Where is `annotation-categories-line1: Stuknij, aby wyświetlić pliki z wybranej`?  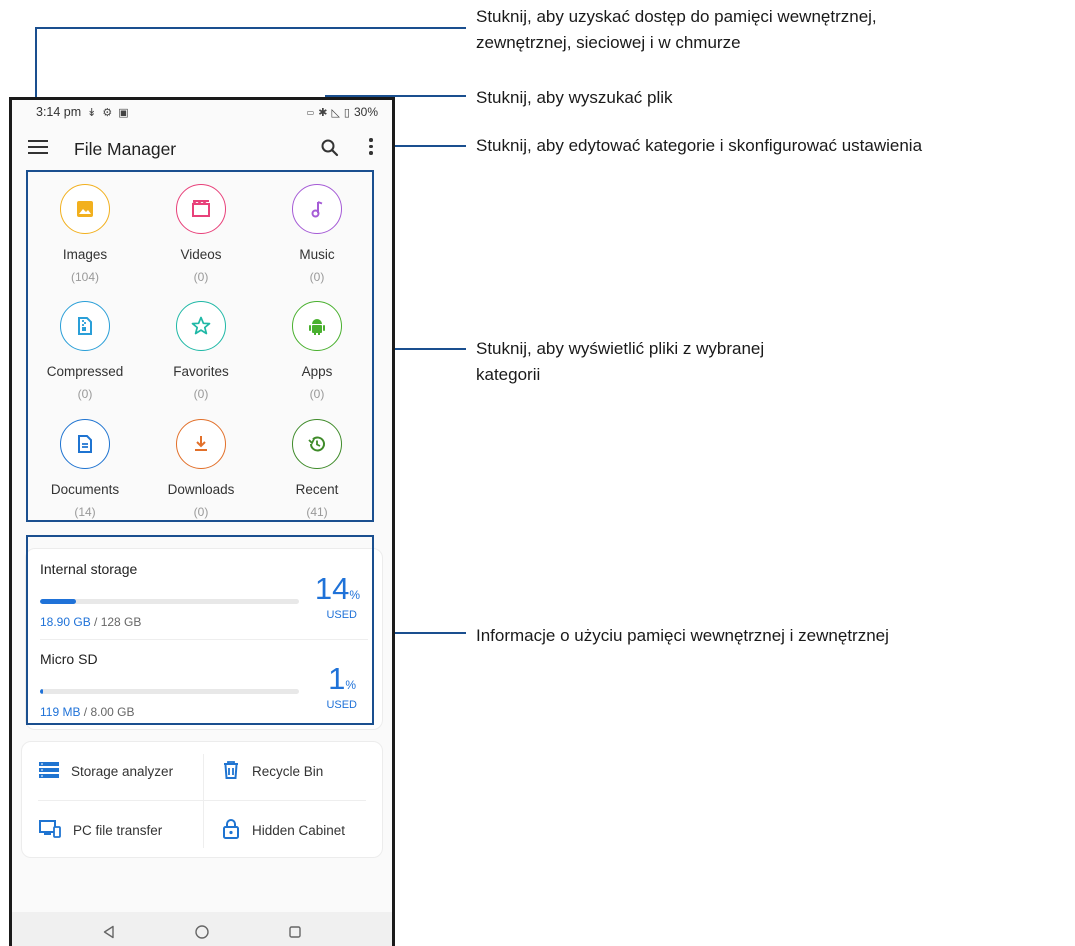 annotation-categories-line1: Stuknij, aby wyświetlić pliki z wybranej is located at coordinates (620, 348).